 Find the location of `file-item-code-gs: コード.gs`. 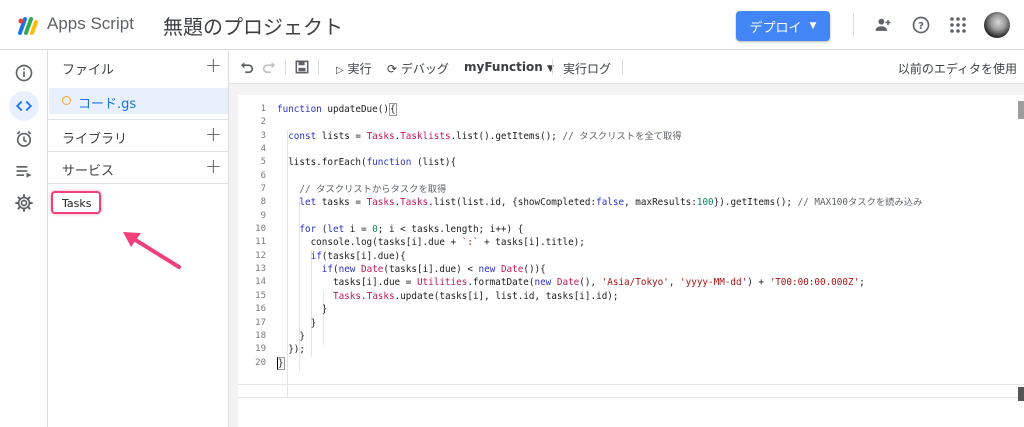

file-item-code-gs: コード.gs is located at coordinates (138, 101).